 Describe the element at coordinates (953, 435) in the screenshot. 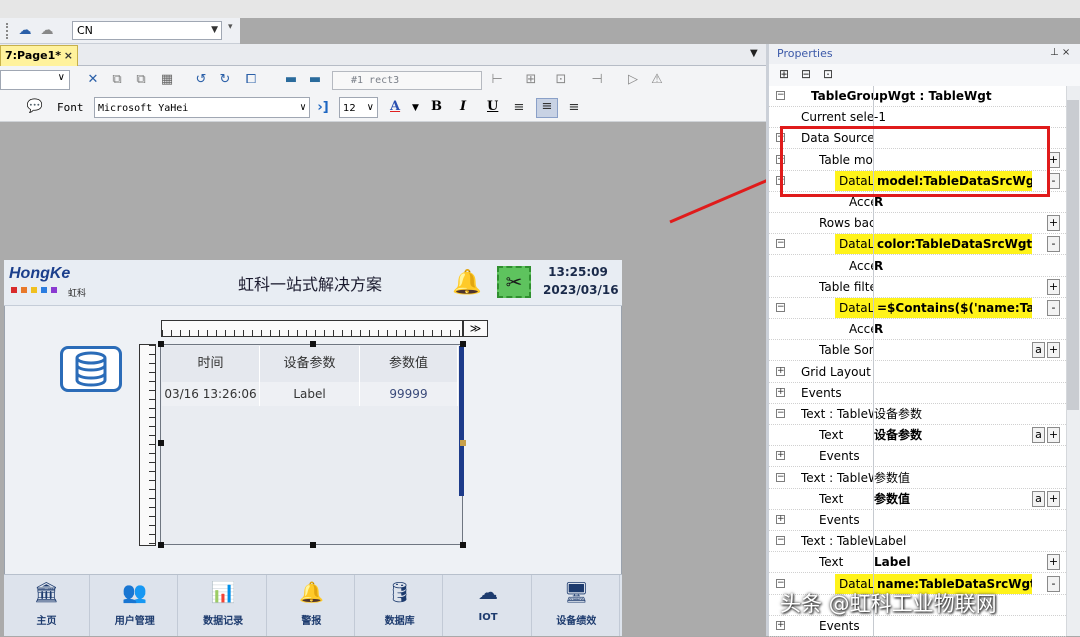

I see `property-value: 设备参数` at that location.